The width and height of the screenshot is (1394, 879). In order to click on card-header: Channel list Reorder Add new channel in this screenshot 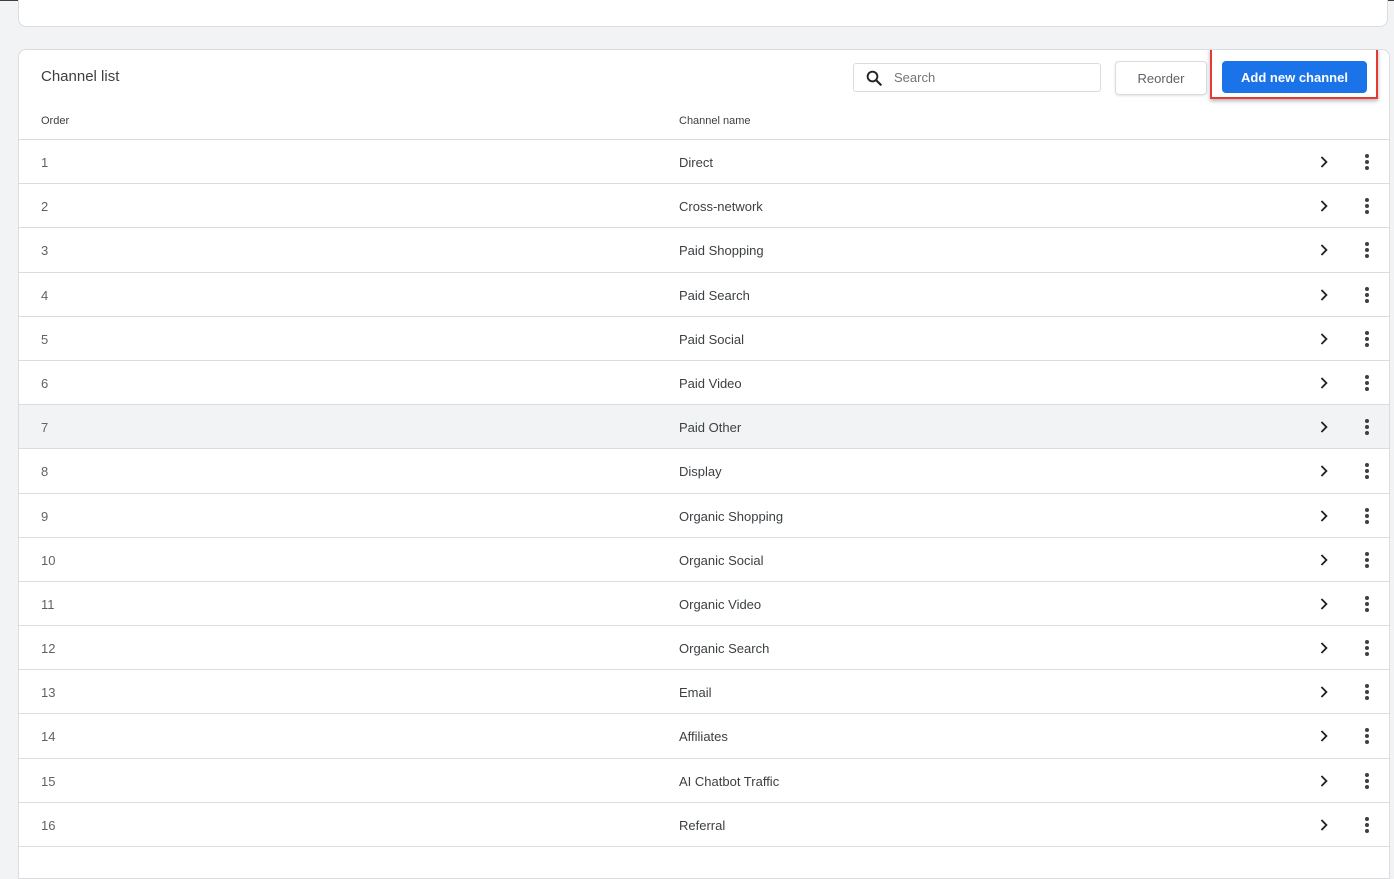, I will do `click(704, 77)`.